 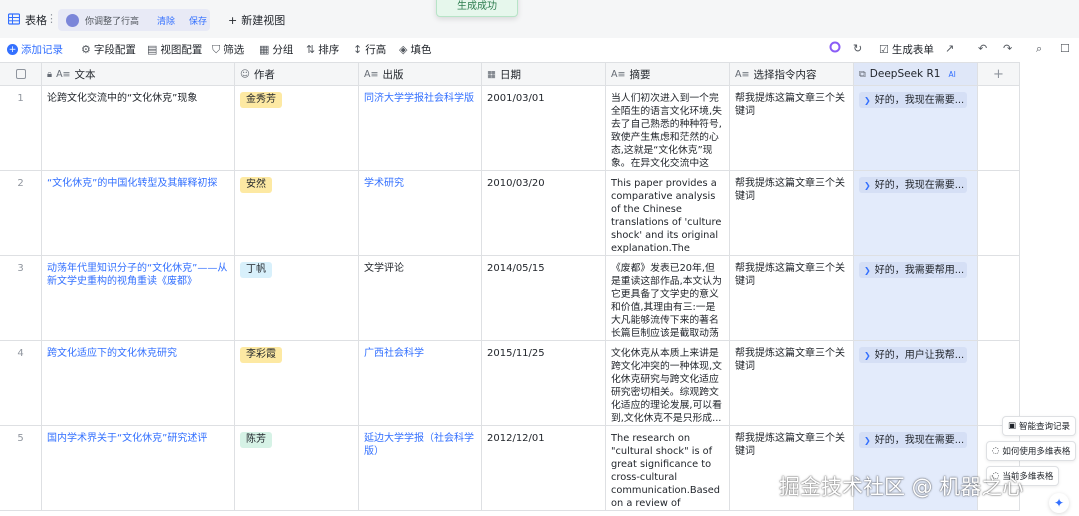 I want to click on success-toast: 生成成功, so click(x=477, y=8).